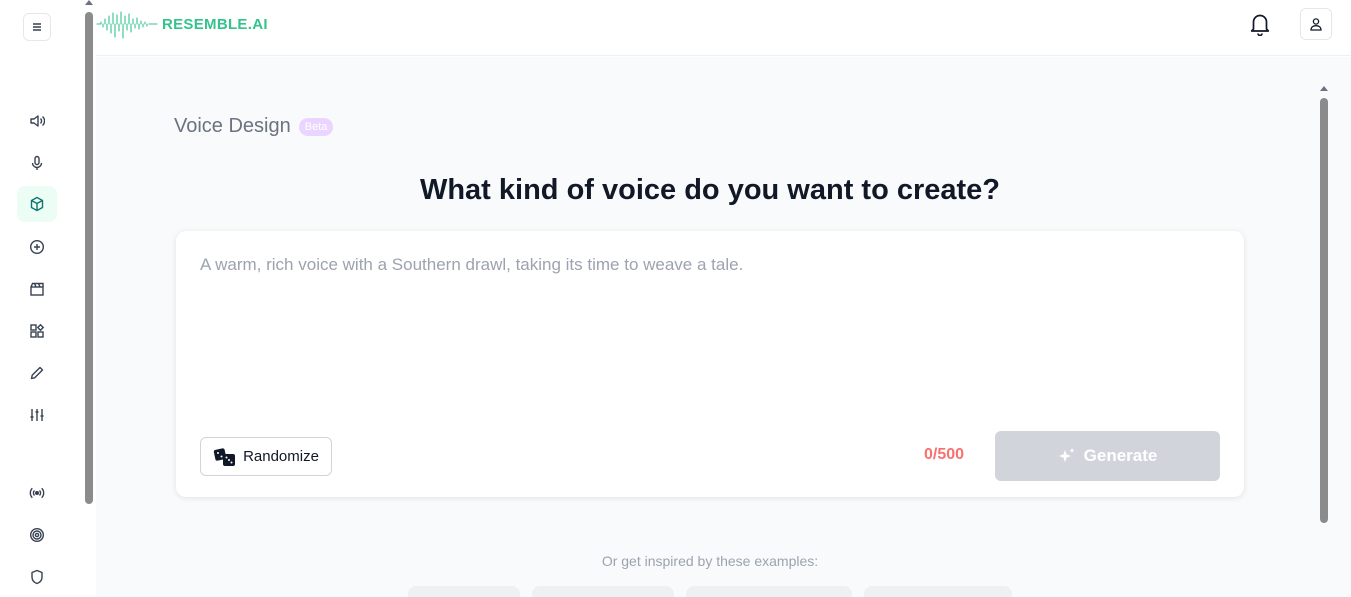  I want to click on sidebar, so click(41, 298).